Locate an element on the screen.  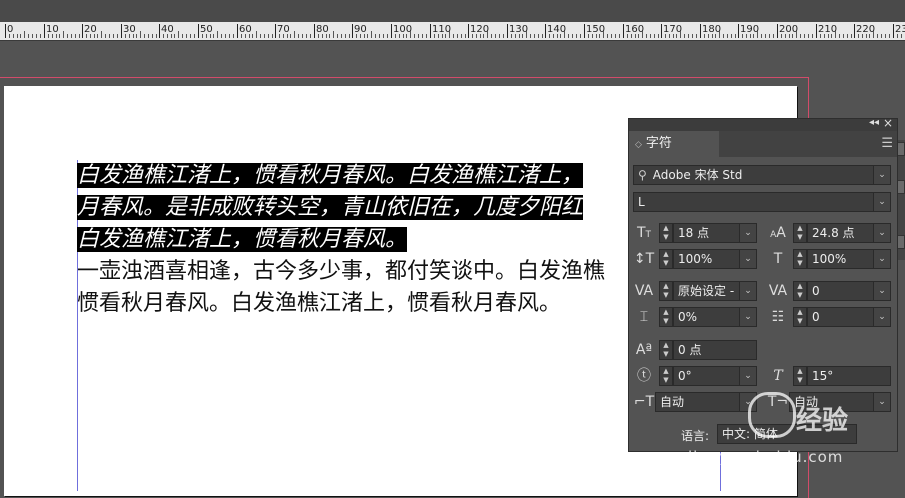
font-family-field: ⚲ Adobe 宋体 Std ⌄ is located at coordinates (762, 175).